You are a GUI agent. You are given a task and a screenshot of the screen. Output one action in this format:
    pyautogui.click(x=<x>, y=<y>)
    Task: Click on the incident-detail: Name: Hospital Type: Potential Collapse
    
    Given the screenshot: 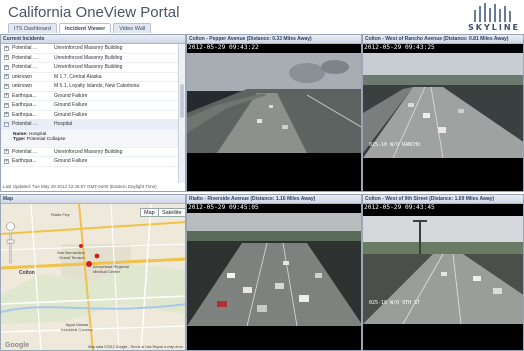 What is the action you would take?
    pyautogui.click(x=90, y=138)
    